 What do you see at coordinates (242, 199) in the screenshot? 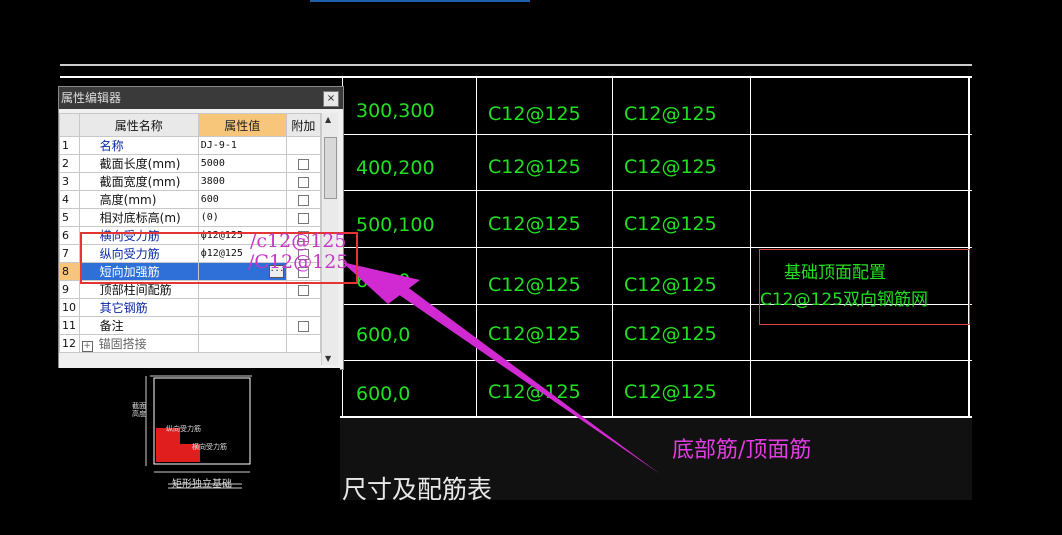
I see `property-value: 600` at bounding box center [242, 199].